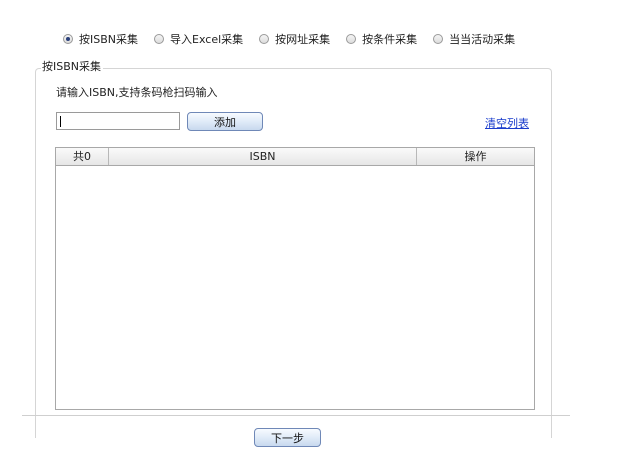  Describe the element at coordinates (60, 121) in the screenshot. I see `text-caret` at that location.